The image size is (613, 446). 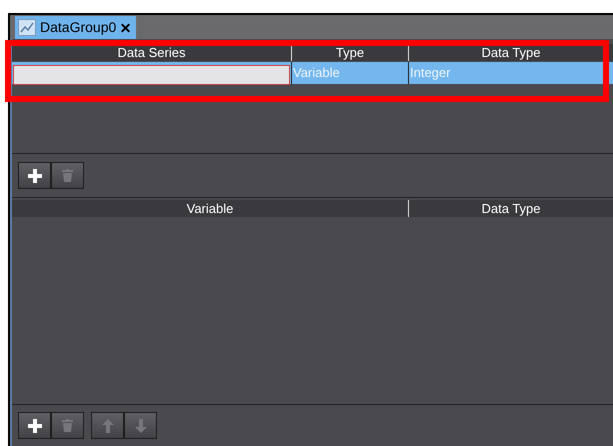 What do you see at coordinates (125, 27) in the screenshot?
I see `close-button: ×` at bounding box center [125, 27].